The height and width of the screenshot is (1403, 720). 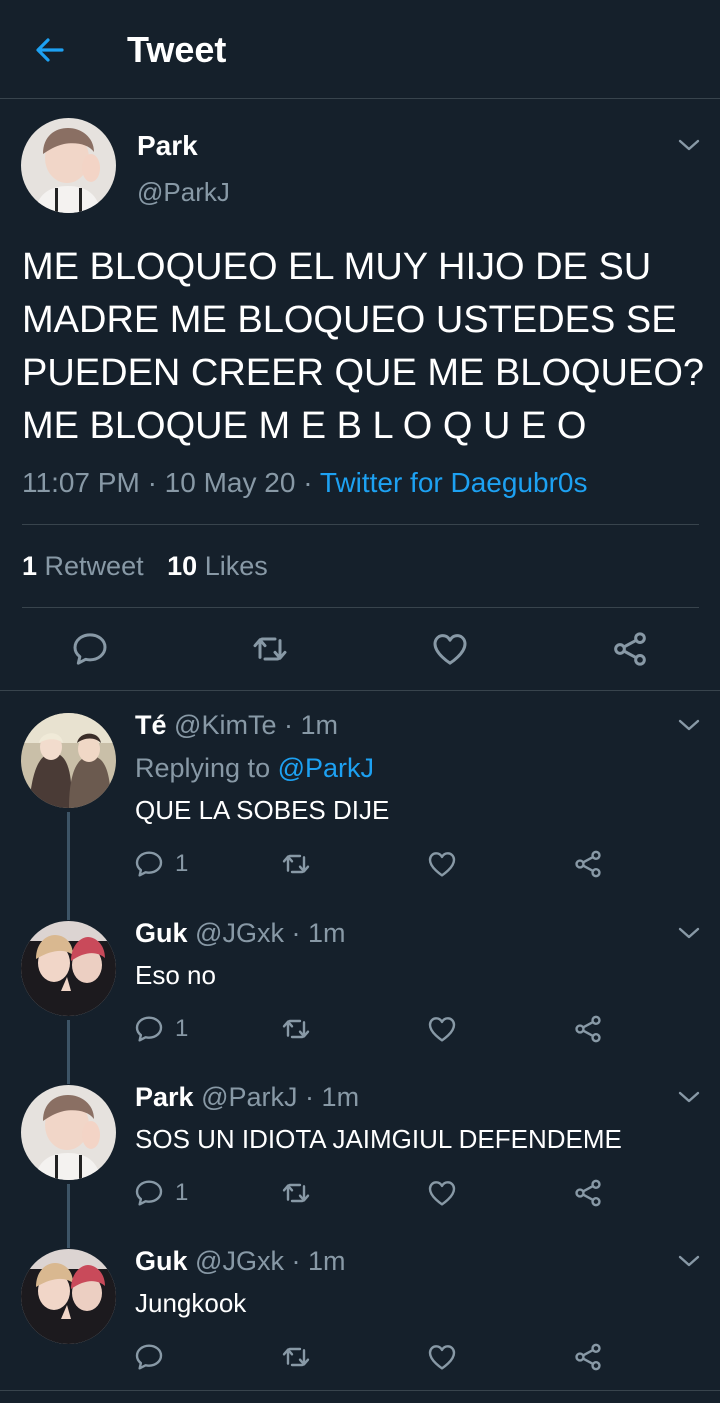 I want to click on likes-link: 10 Likes, so click(x=217, y=566).